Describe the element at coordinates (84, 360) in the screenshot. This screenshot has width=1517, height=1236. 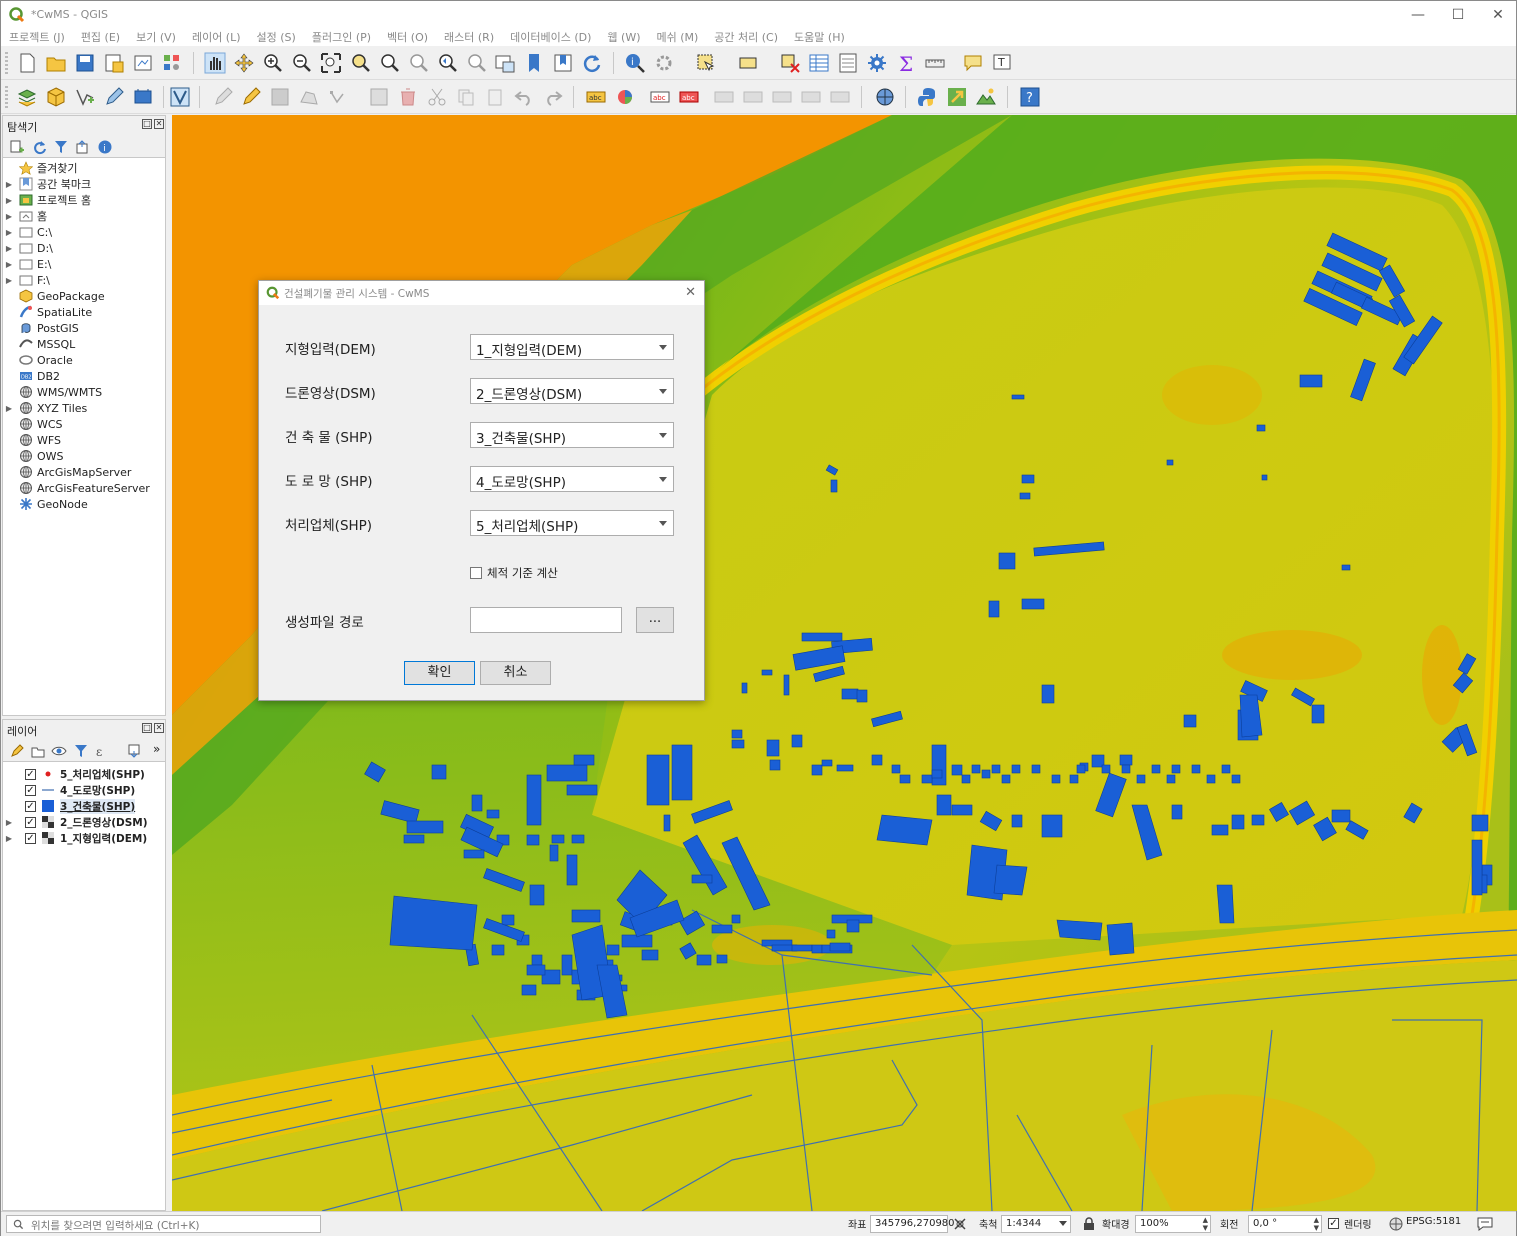
I see `browser-item: Oracle` at that location.